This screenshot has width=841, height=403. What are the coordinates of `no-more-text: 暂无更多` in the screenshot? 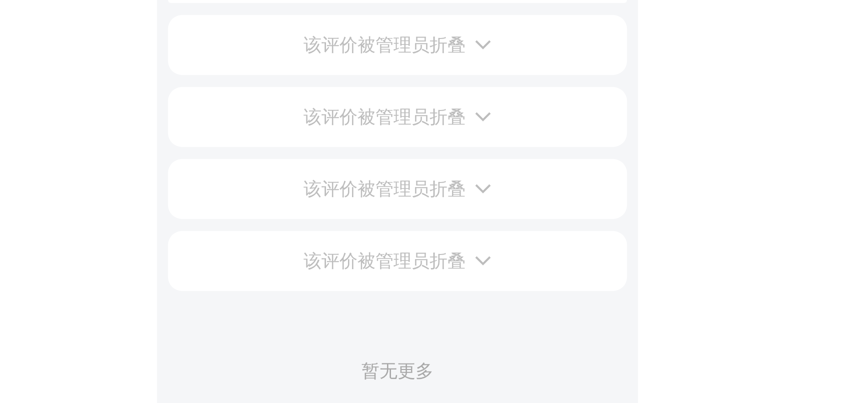 It's located at (397, 371).